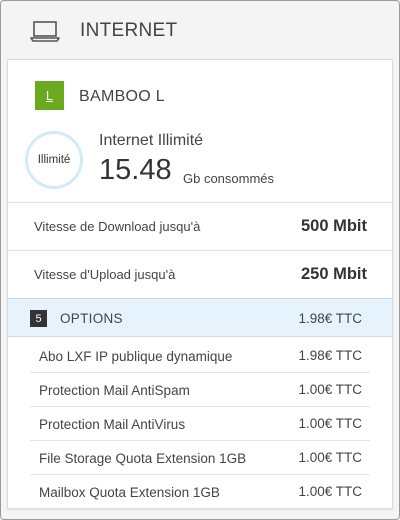 This screenshot has width=400, height=520. I want to click on option-price: 1.98€ TTC, so click(330, 355).